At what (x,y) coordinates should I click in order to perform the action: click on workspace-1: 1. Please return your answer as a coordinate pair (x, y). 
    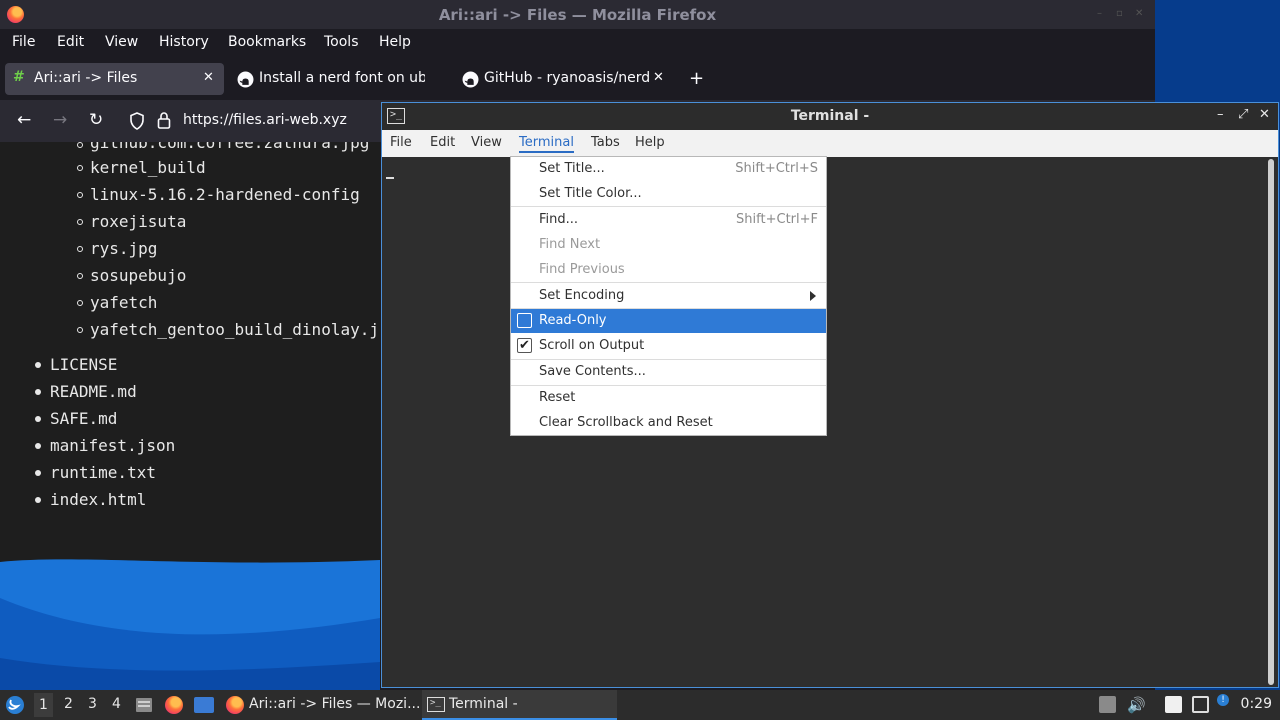
    Looking at the image, I should click on (43, 705).